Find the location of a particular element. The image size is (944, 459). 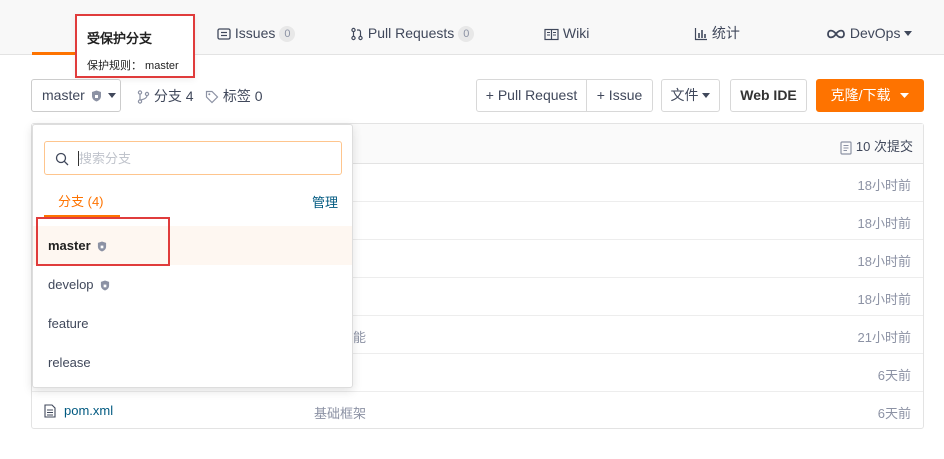

branches-count-label: 分支 4 is located at coordinates (173, 96).